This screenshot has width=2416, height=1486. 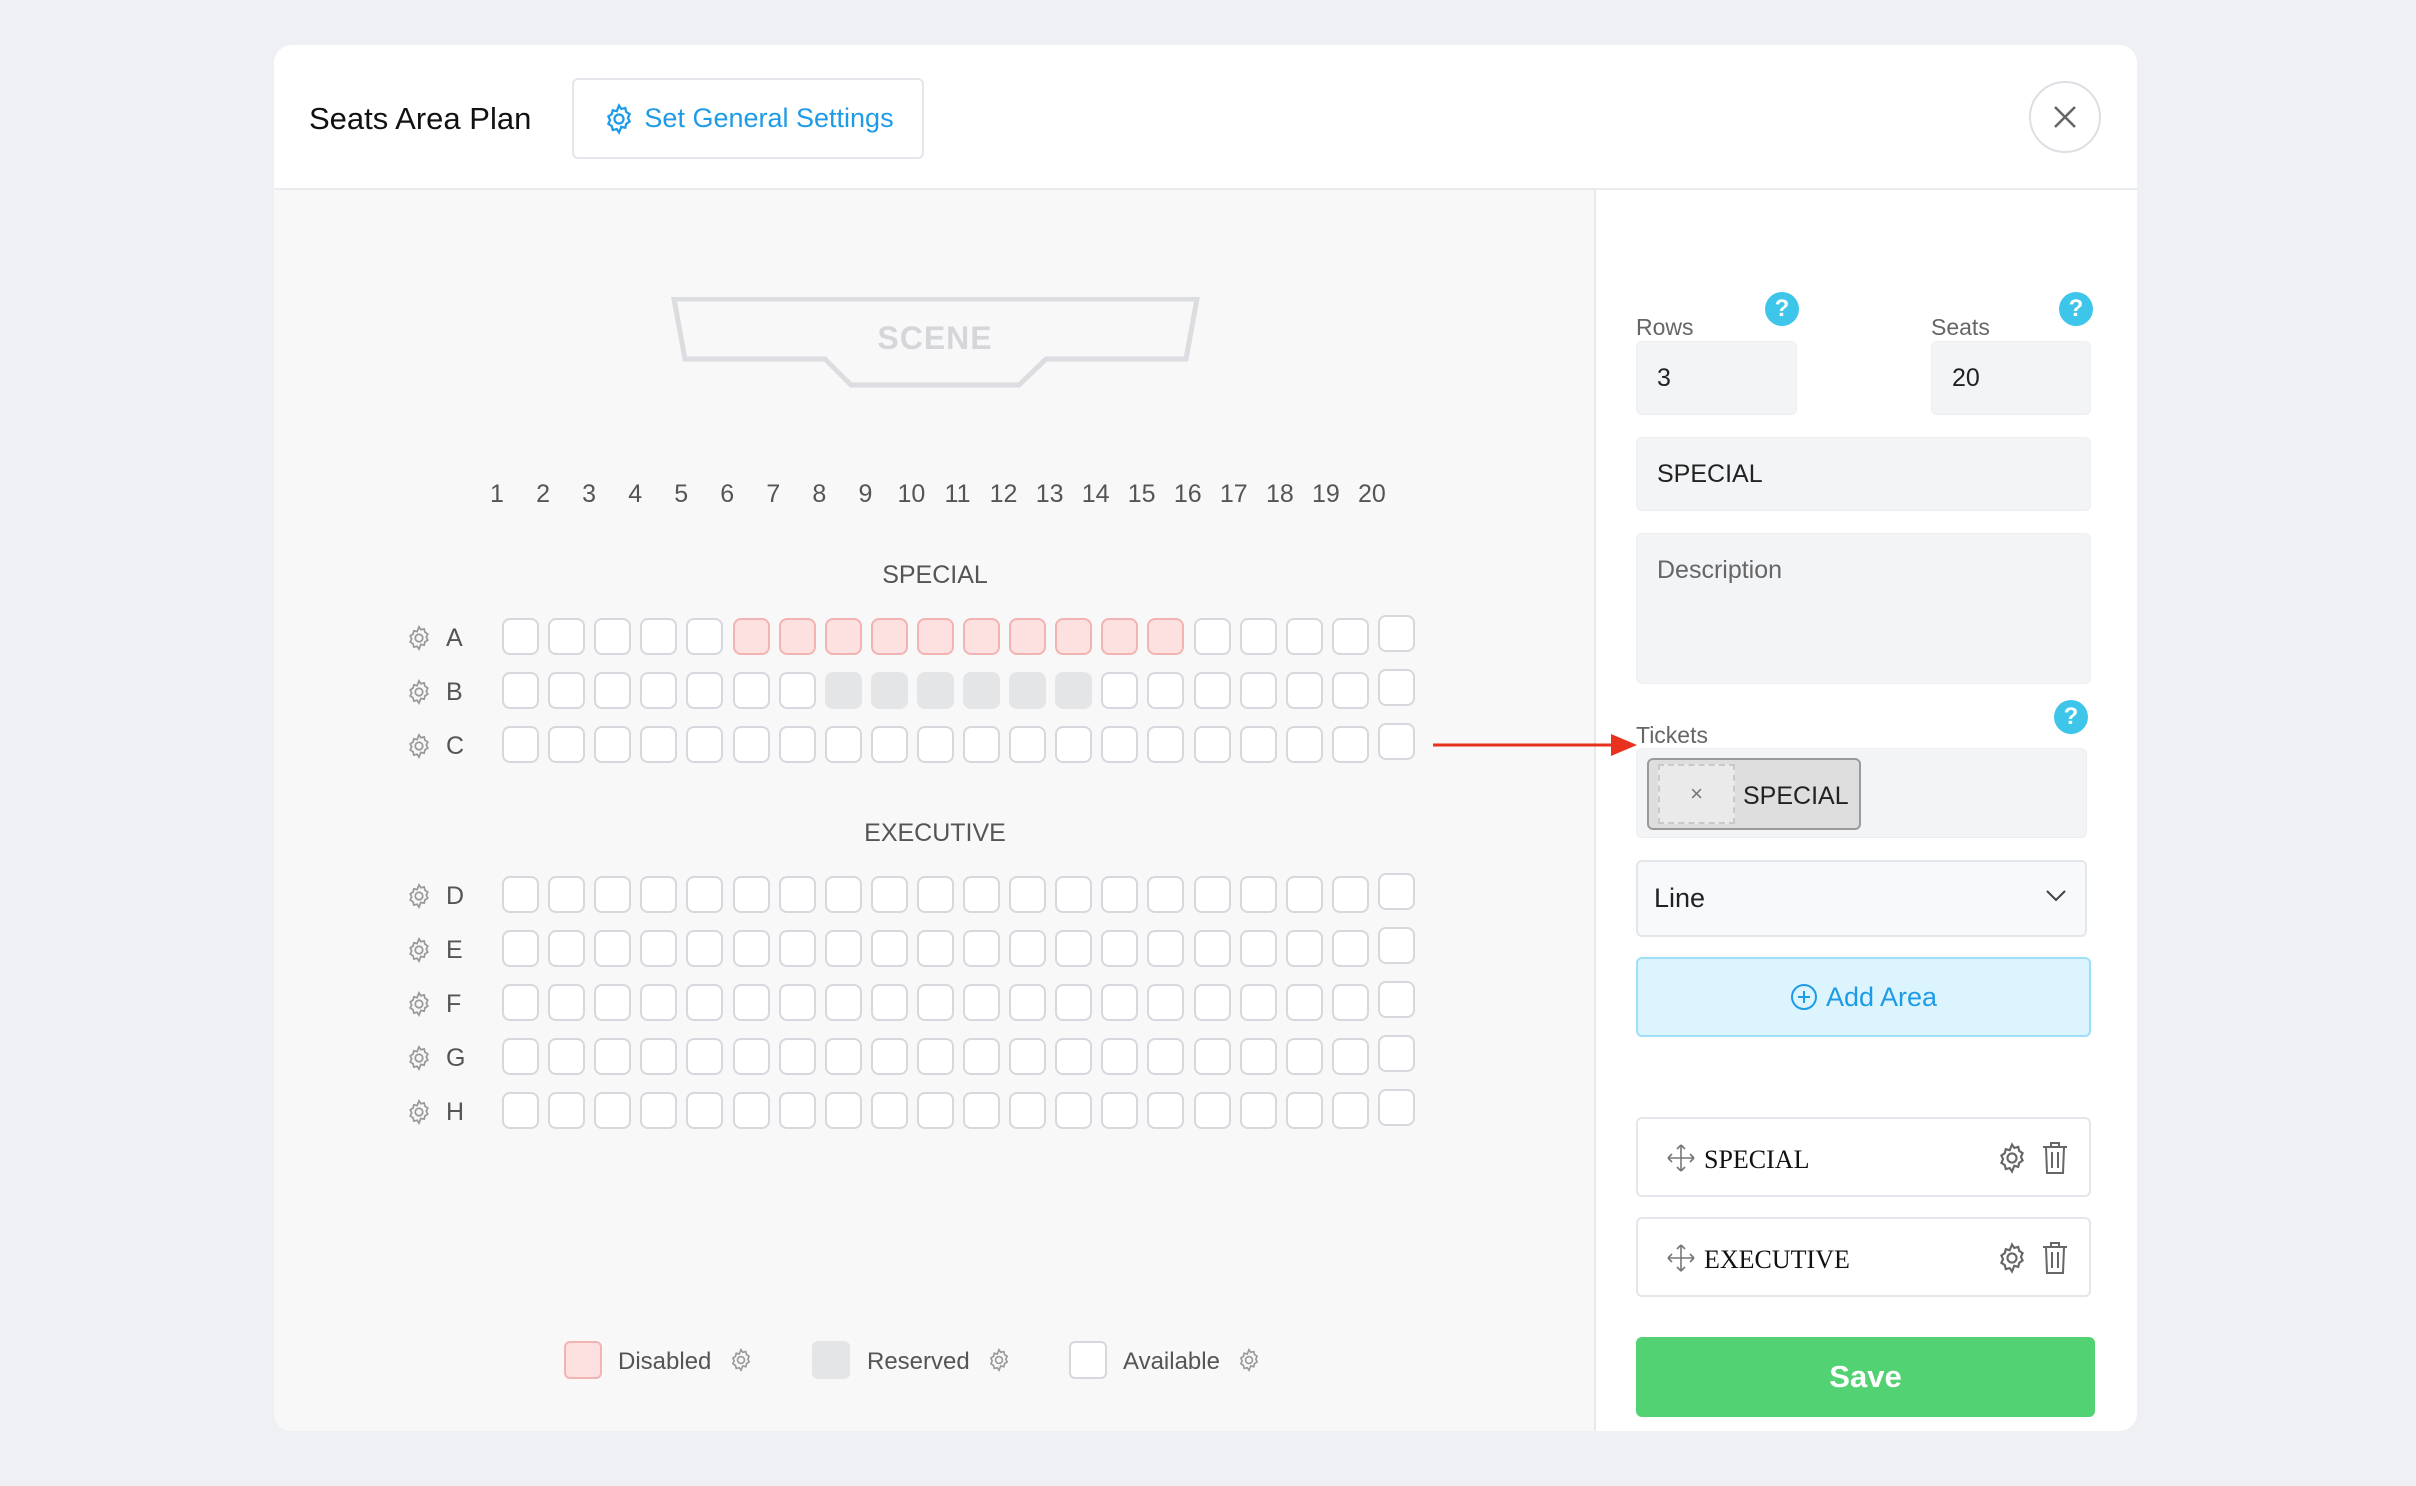 What do you see at coordinates (2065, 117) in the screenshot?
I see `close-button` at bounding box center [2065, 117].